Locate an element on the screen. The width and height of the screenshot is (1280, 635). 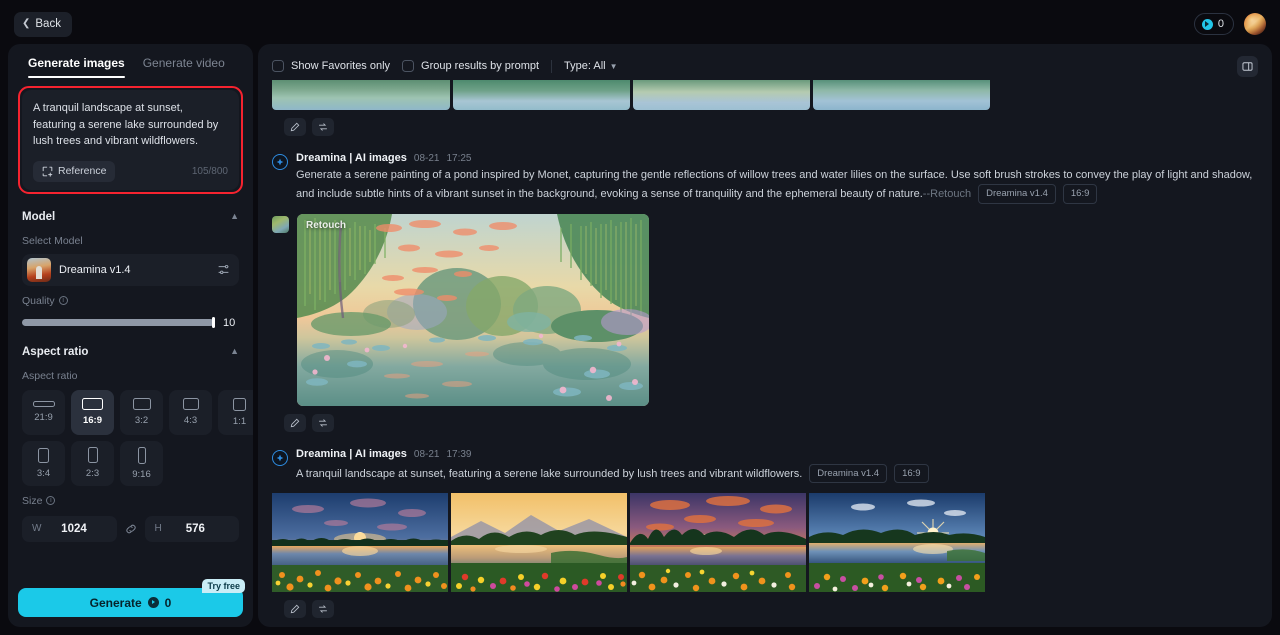
type-filter-label: Type: All is located at coordinates (585, 66).